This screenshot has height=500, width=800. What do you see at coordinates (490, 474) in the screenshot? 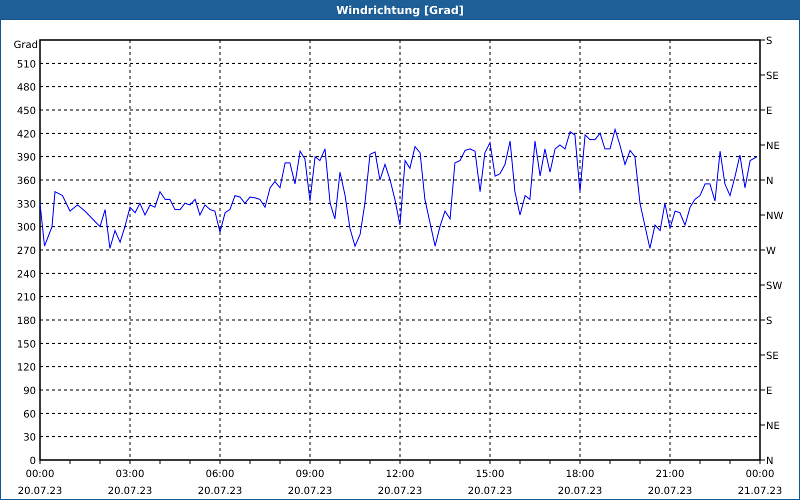
I see `x-tick-label: 15:00` at bounding box center [490, 474].